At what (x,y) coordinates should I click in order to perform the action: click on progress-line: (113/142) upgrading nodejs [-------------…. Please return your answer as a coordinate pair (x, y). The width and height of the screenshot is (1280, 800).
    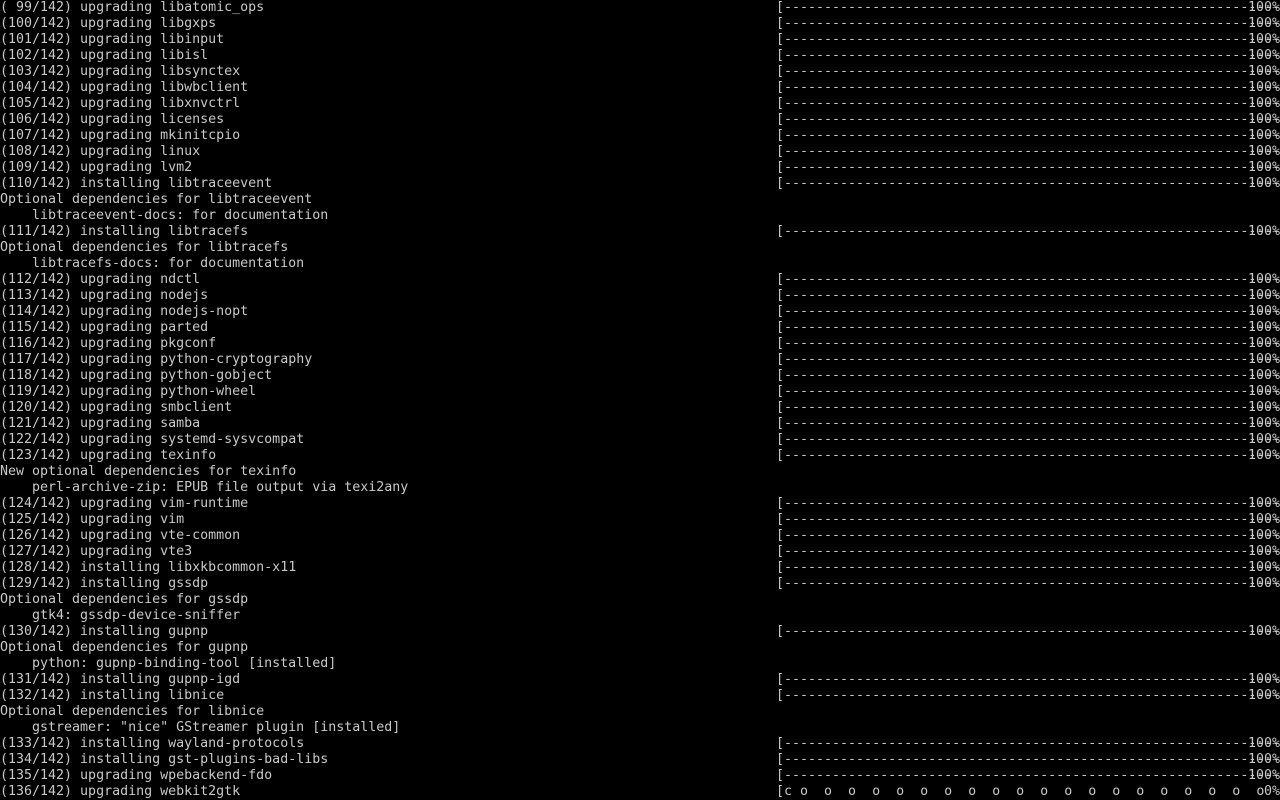
    Looking at the image, I should click on (640, 296).